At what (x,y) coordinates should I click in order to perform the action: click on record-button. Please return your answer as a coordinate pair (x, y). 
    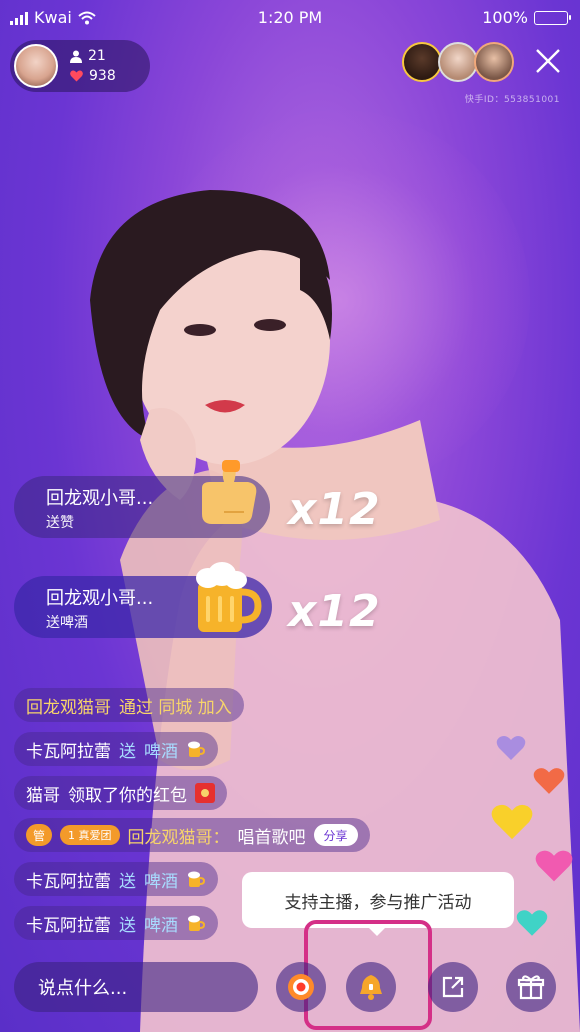
    Looking at the image, I should click on (301, 987).